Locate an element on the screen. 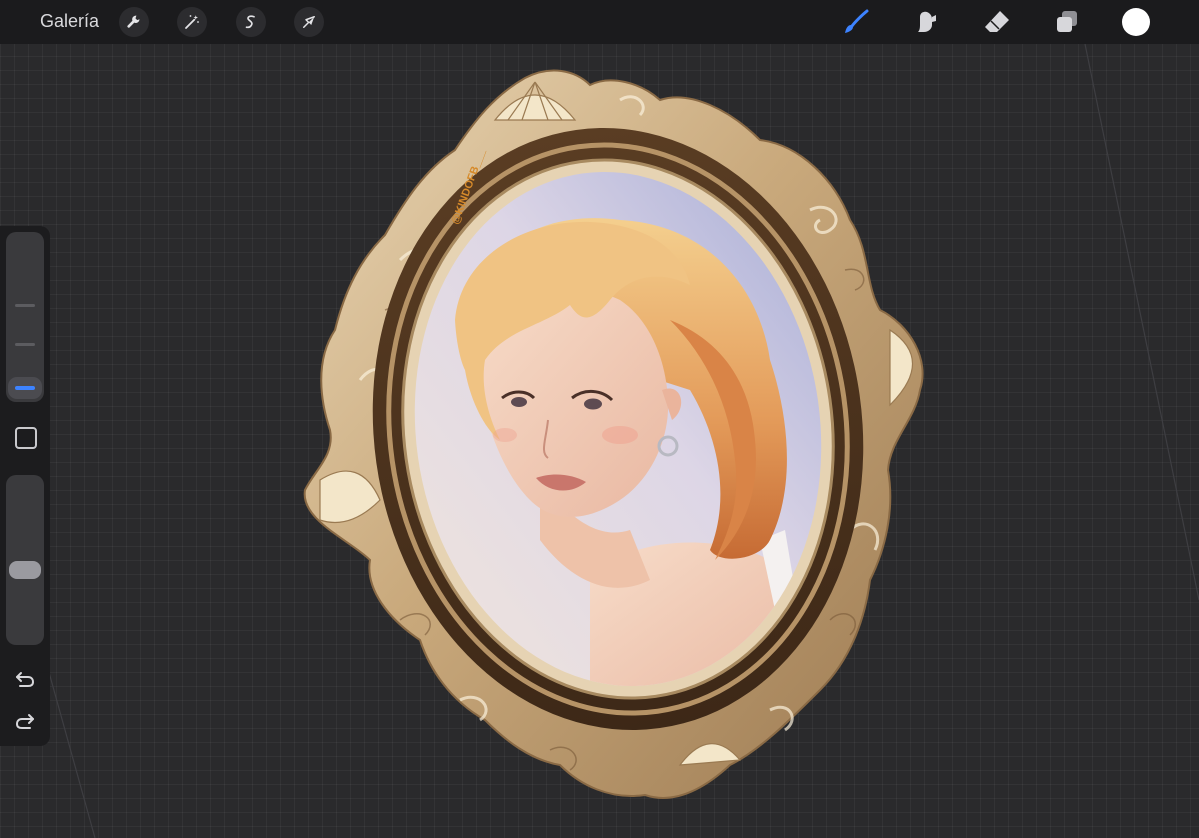 This screenshot has height=838, width=1199. brush-icon is located at coordinates (856, 22).